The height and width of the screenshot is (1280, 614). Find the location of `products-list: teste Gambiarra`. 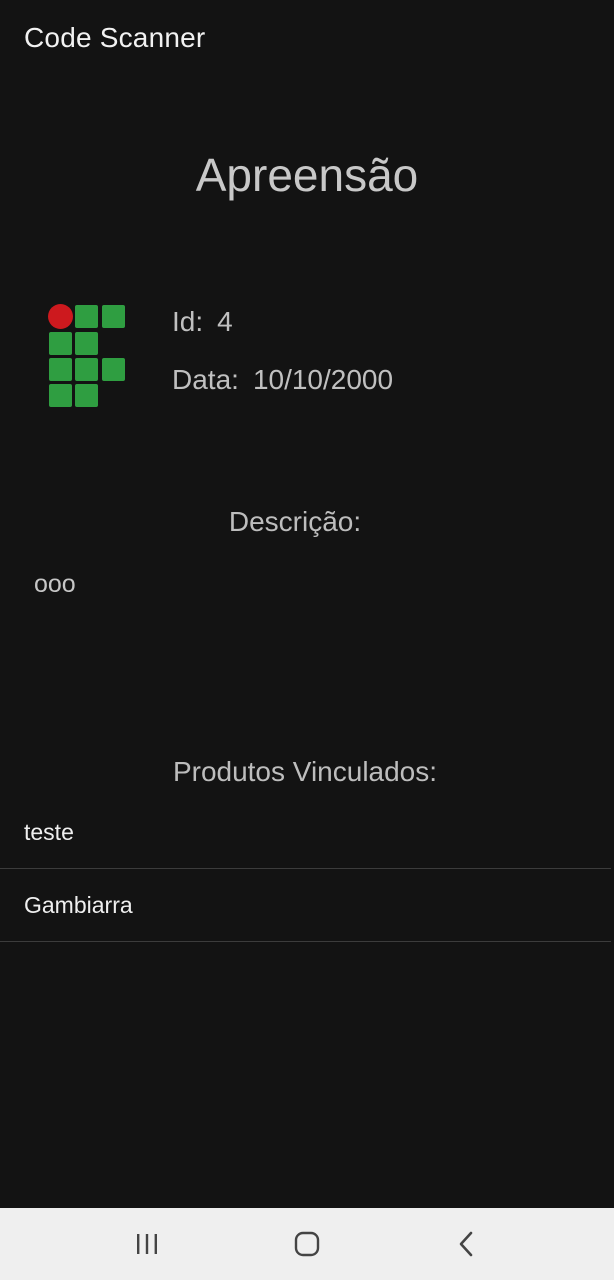

products-list: teste Gambiarra is located at coordinates (305, 869).